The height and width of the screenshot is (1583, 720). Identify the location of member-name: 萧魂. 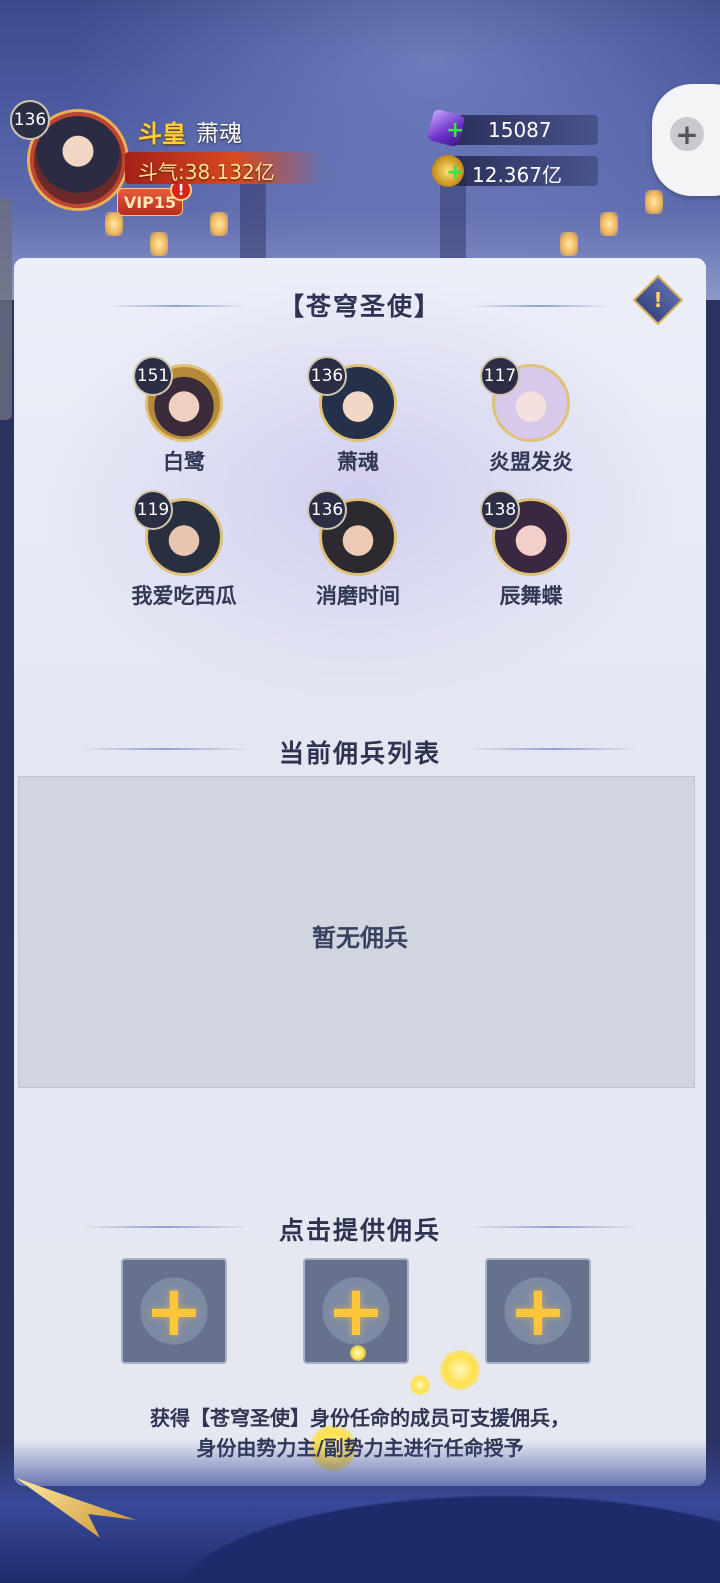
(358, 462).